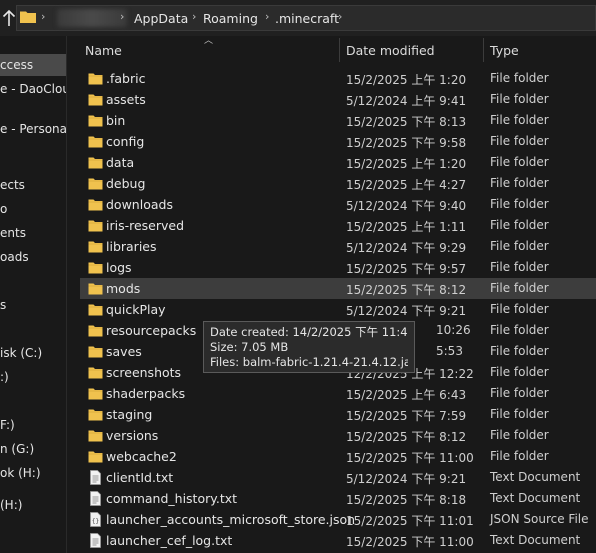 This screenshot has height=553, width=596. I want to click on file-name: bin, so click(115, 120).